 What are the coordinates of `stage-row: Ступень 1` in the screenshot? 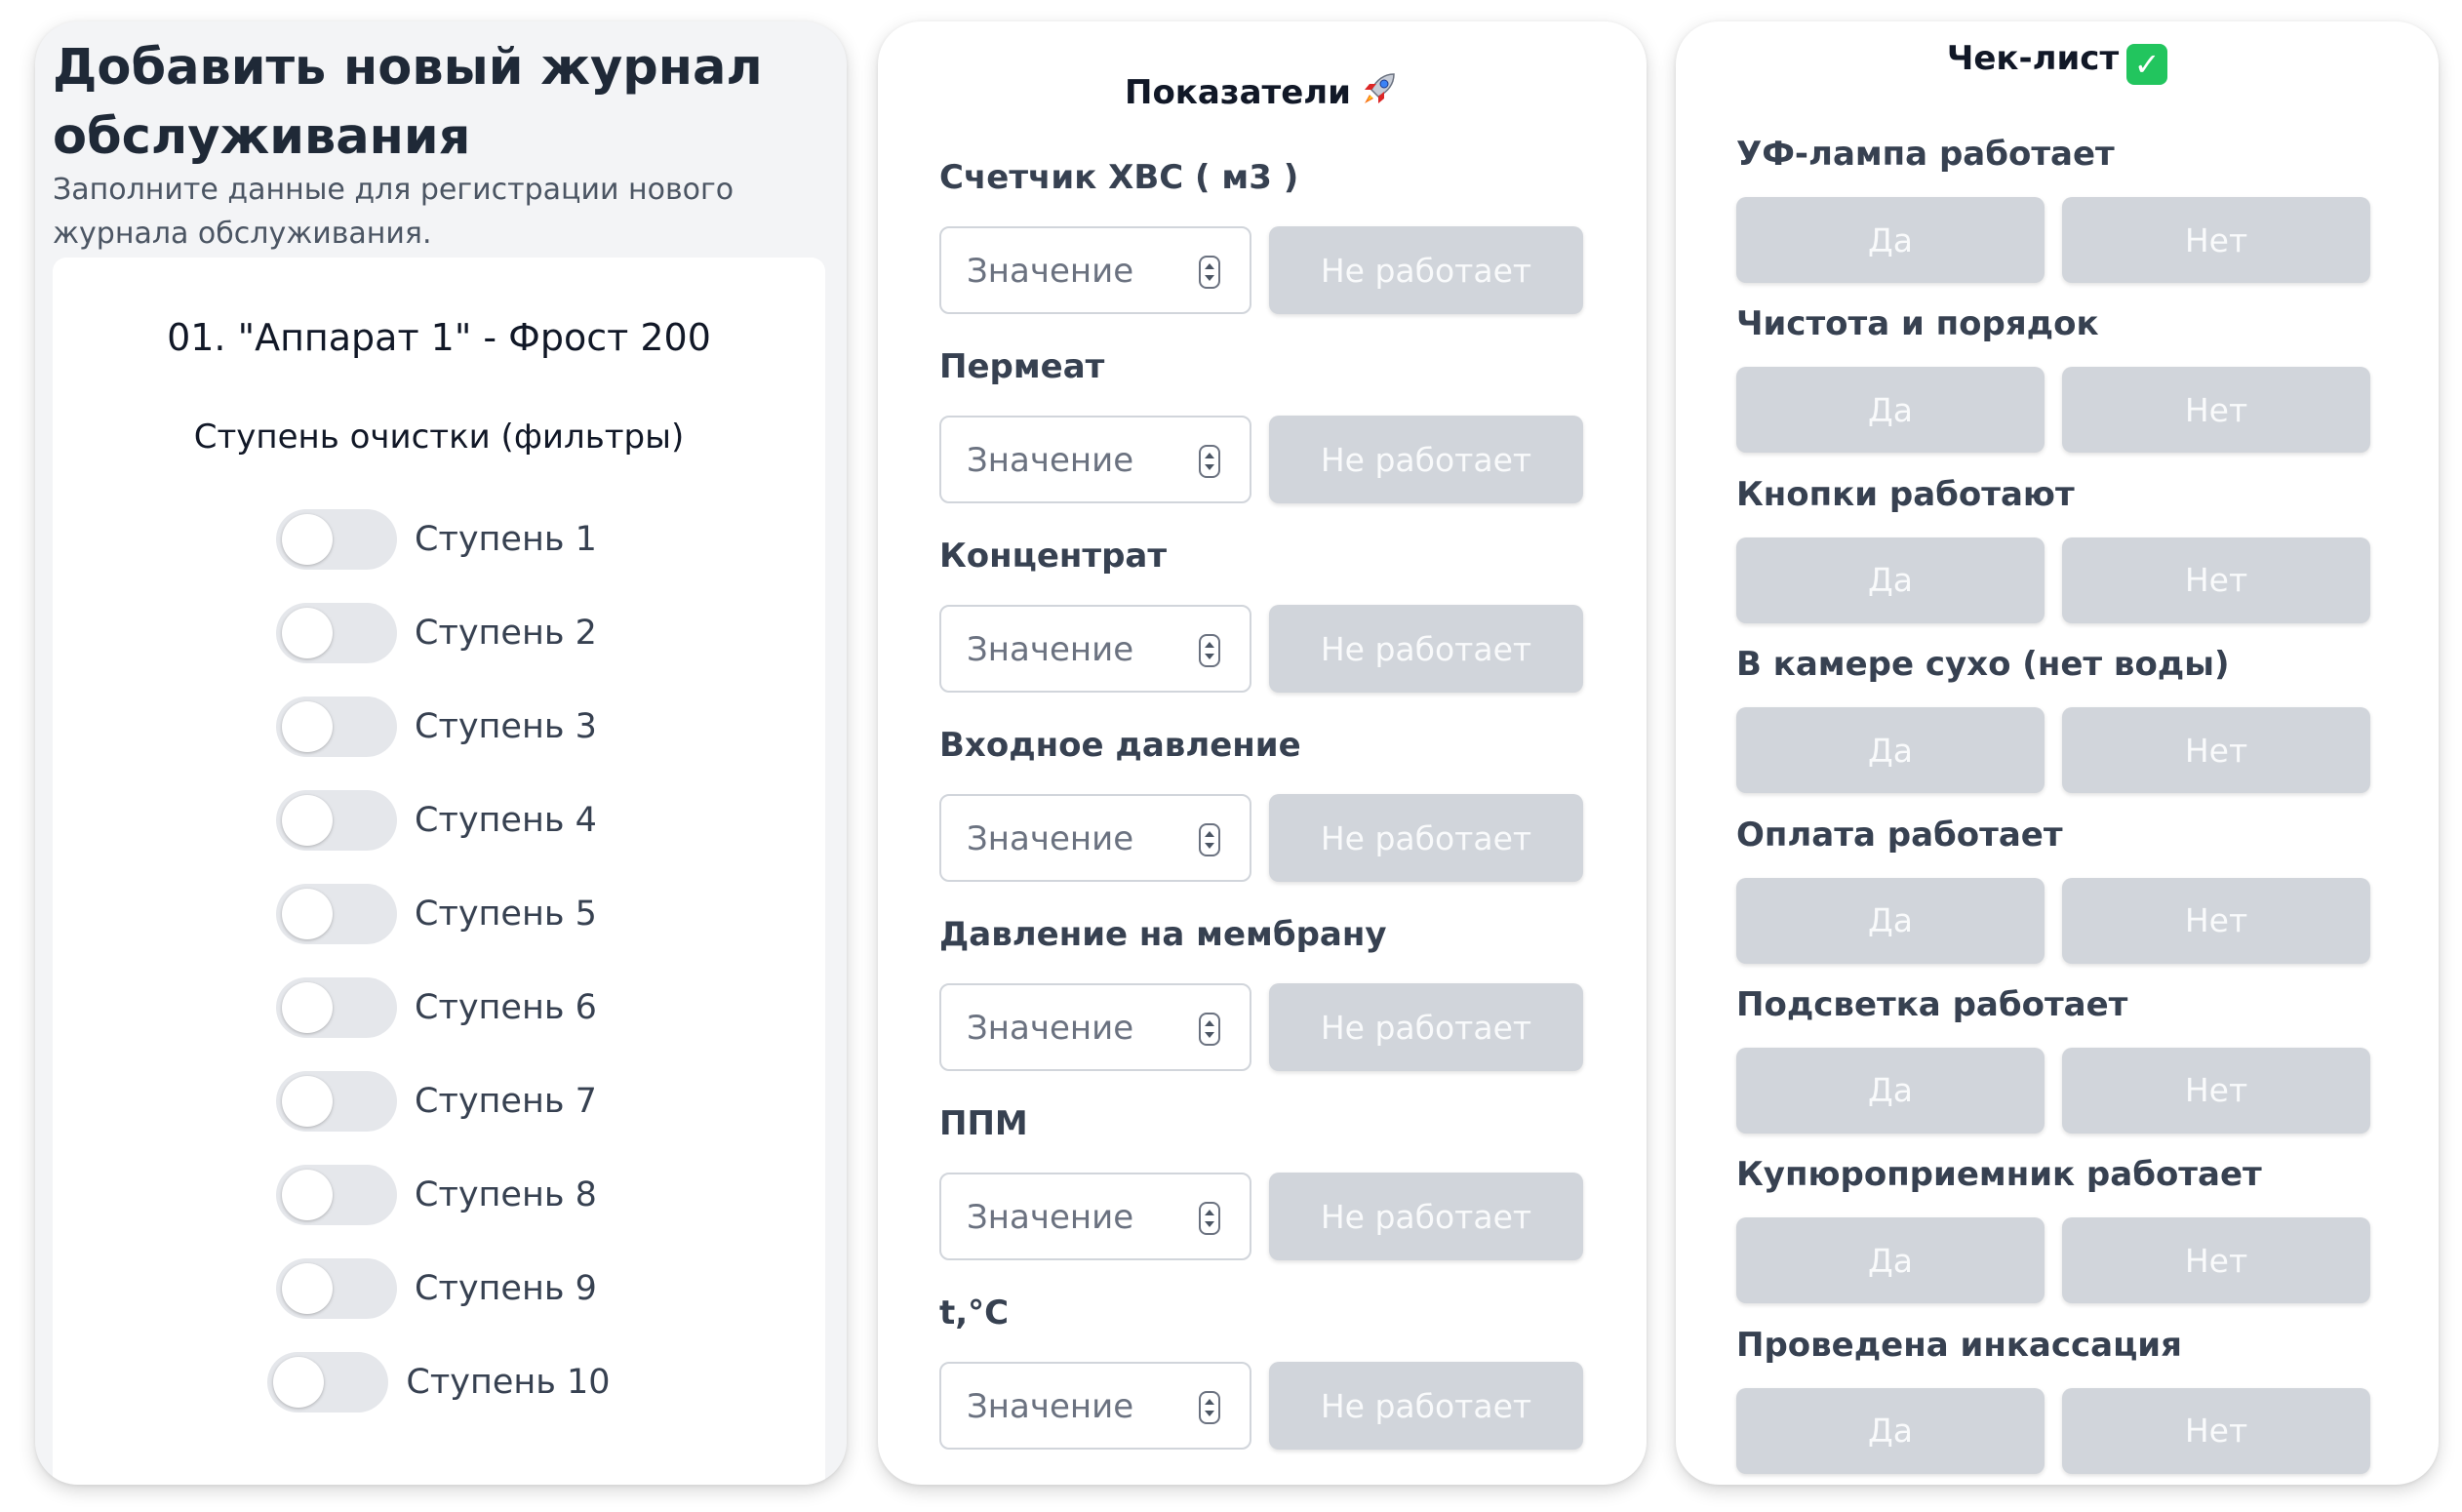 It's located at (439, 556).